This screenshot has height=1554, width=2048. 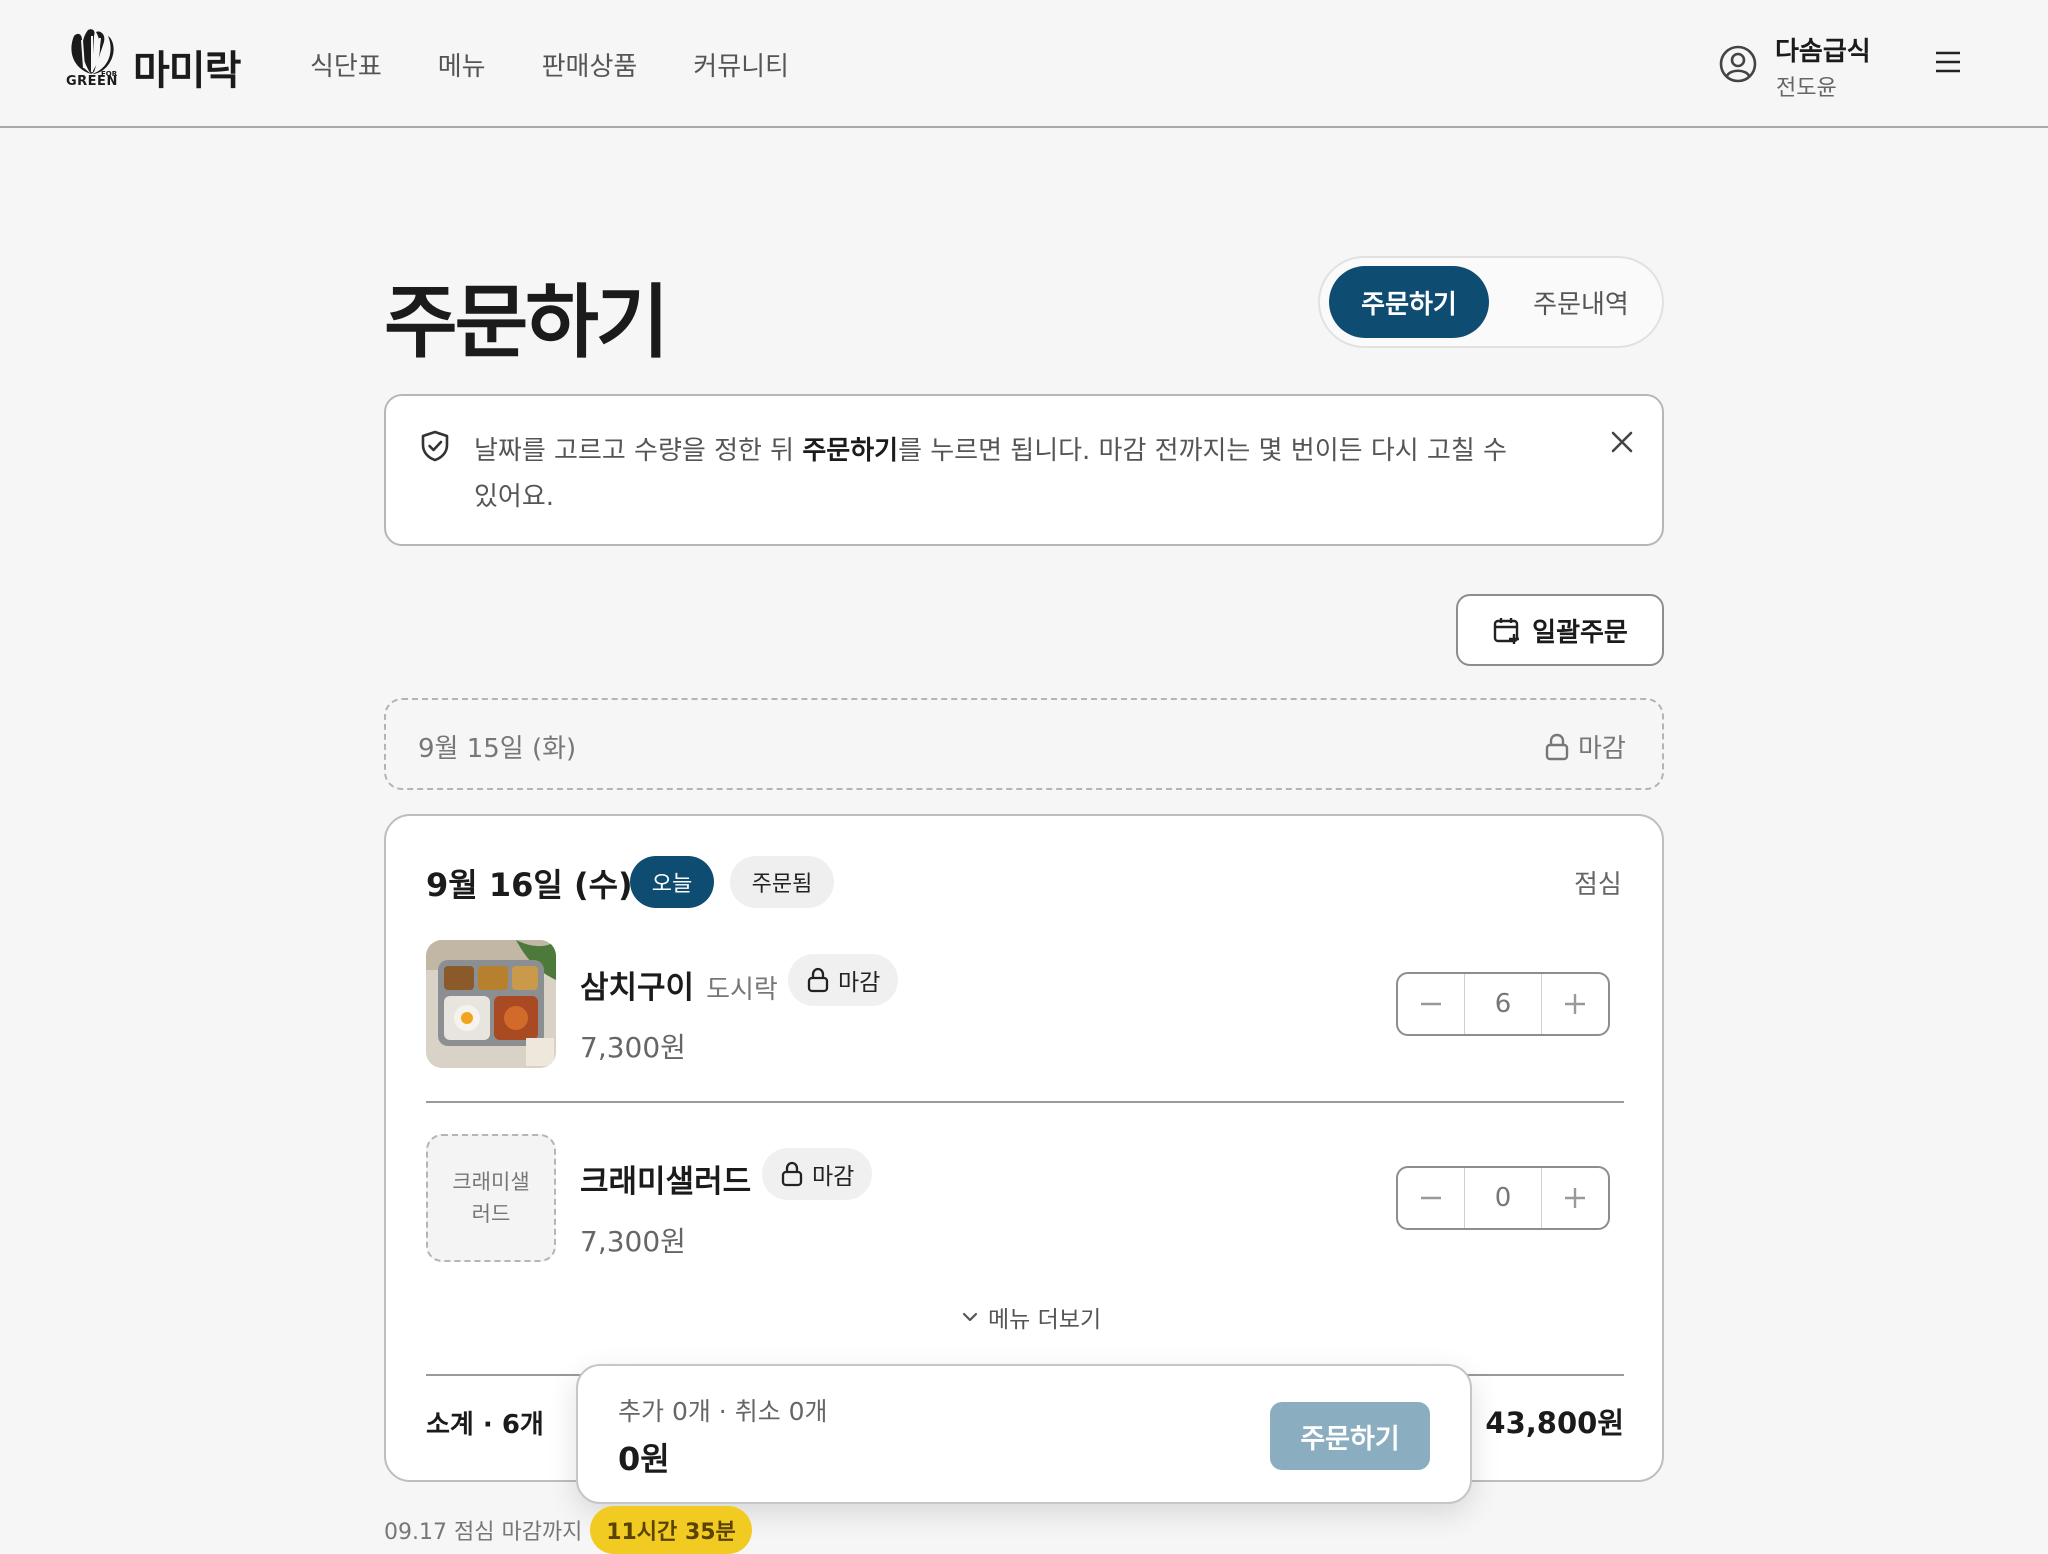 What do you see at coordinates (187, 67) in the screenshot?
I see `logo-text: 마미락` at bounding box center [187, 67].